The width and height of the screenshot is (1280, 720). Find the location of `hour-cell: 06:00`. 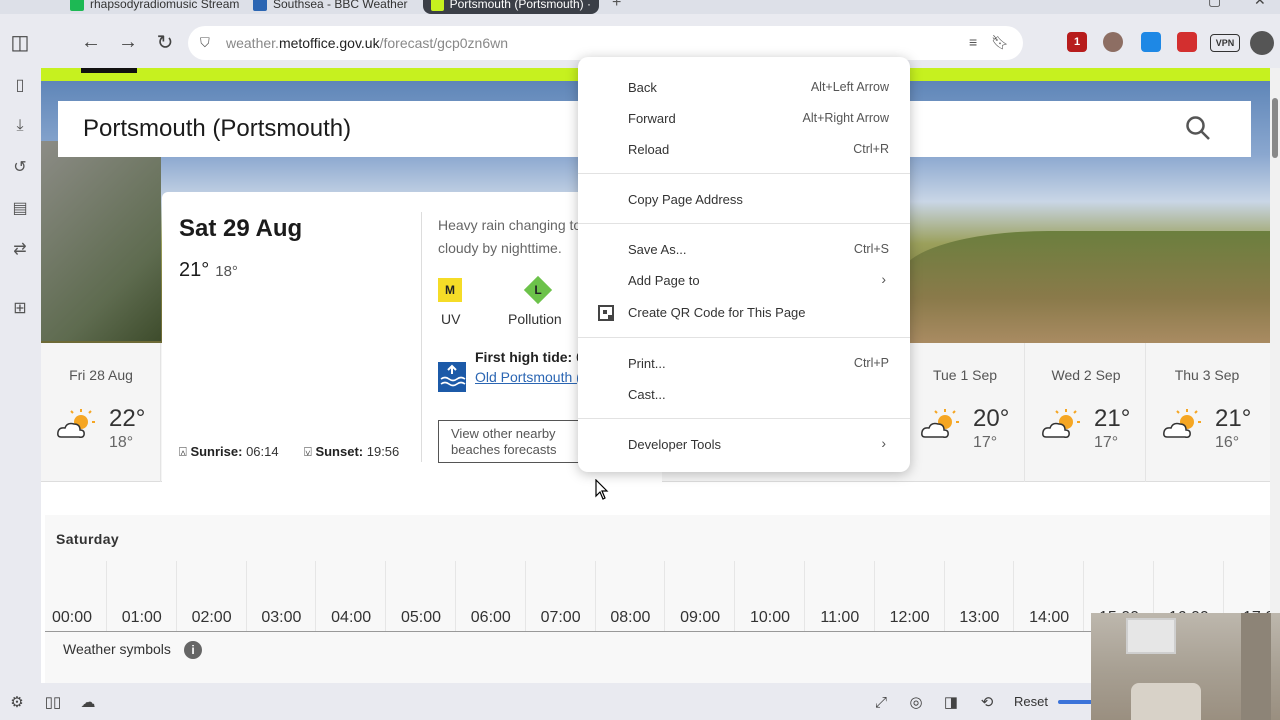

hour-cell: 06:00 is located at coordinates (491, 596).